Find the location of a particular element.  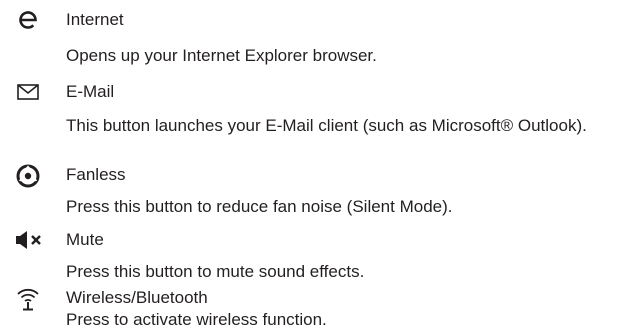

fanless-icon is located at coordinates (28, 176).